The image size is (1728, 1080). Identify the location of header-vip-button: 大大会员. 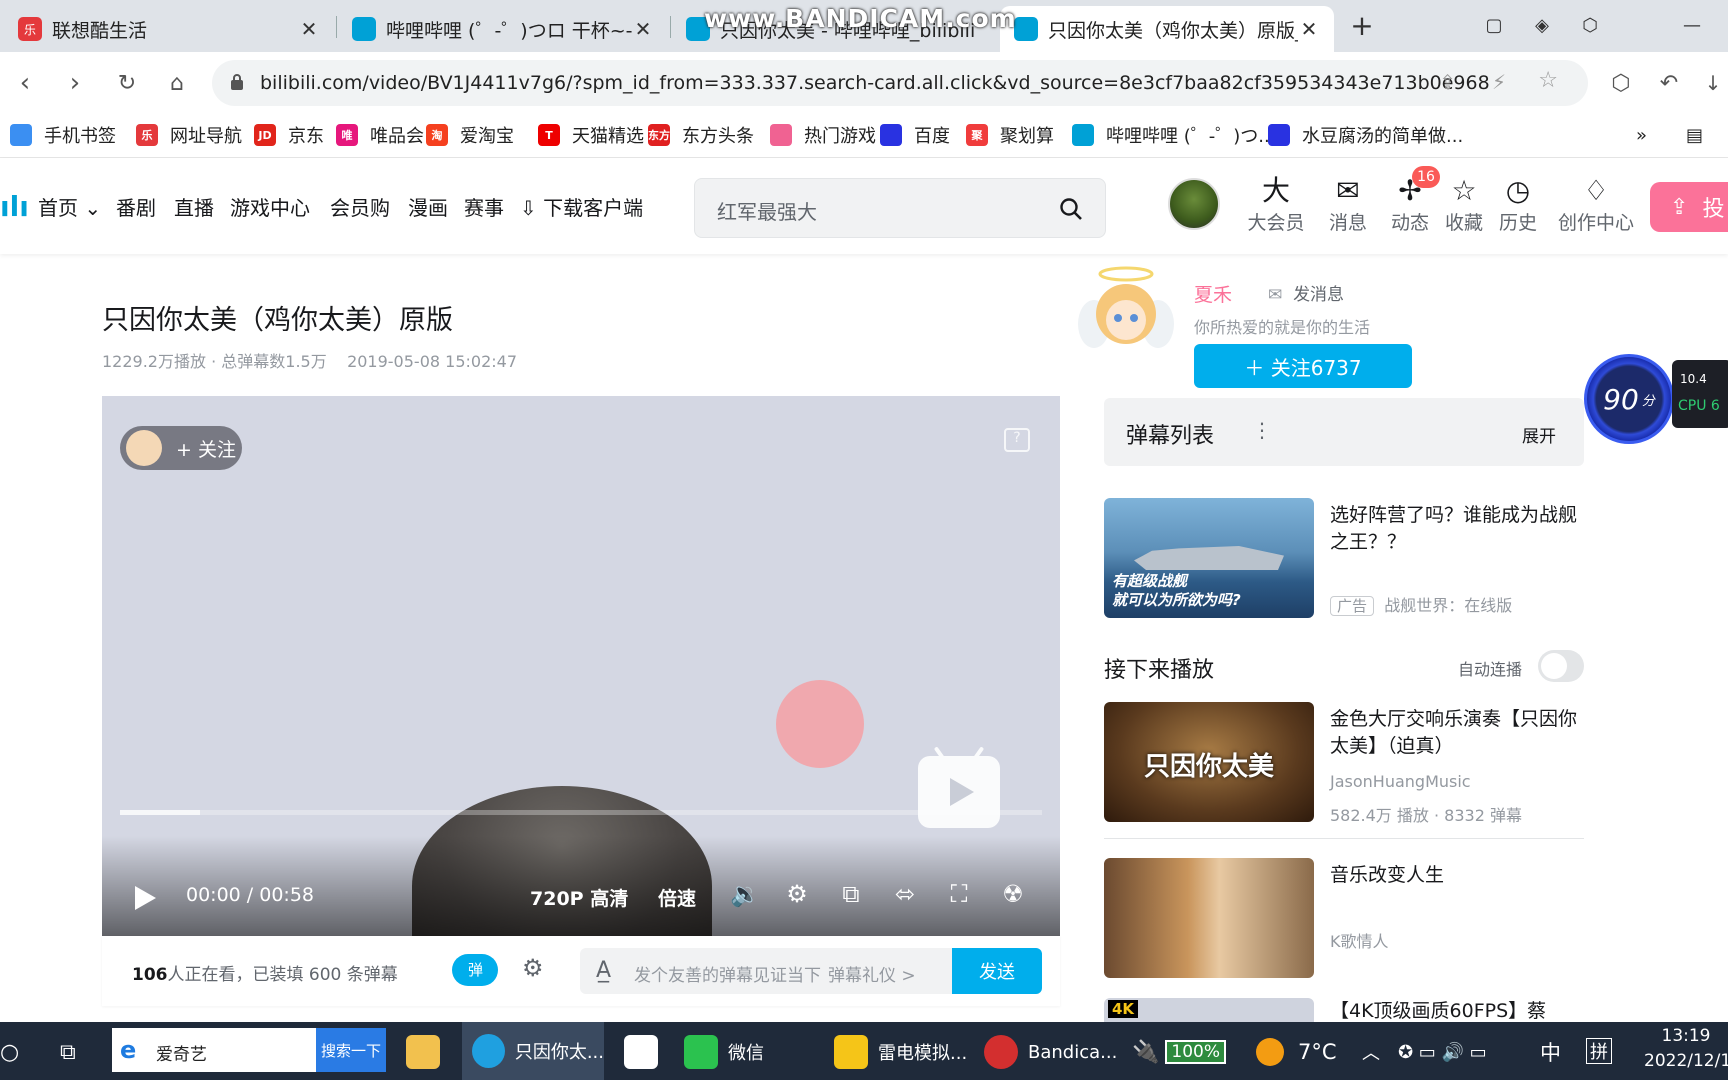
(1276, 204).